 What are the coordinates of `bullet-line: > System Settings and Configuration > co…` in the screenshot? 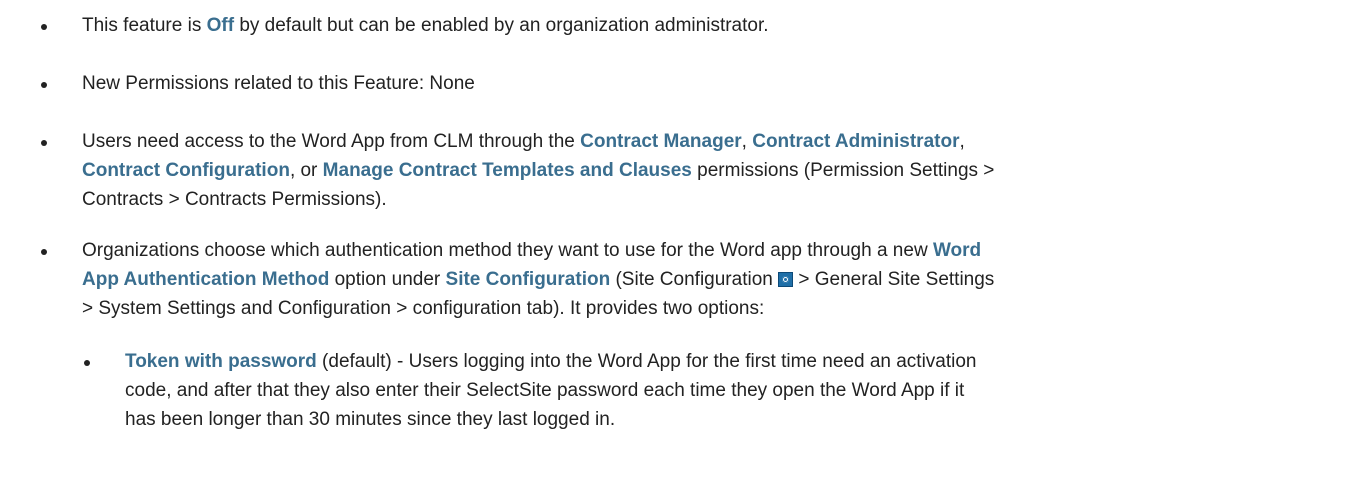 It's located at (423, 308).